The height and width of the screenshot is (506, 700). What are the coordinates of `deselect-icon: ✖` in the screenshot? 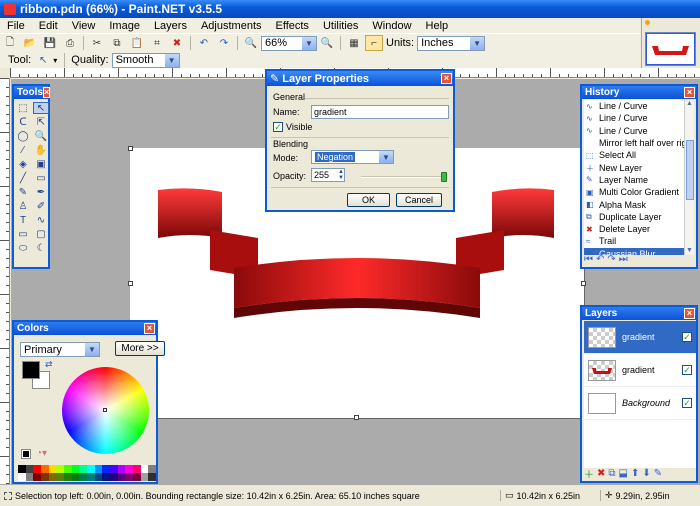 It's located at (177, 43).